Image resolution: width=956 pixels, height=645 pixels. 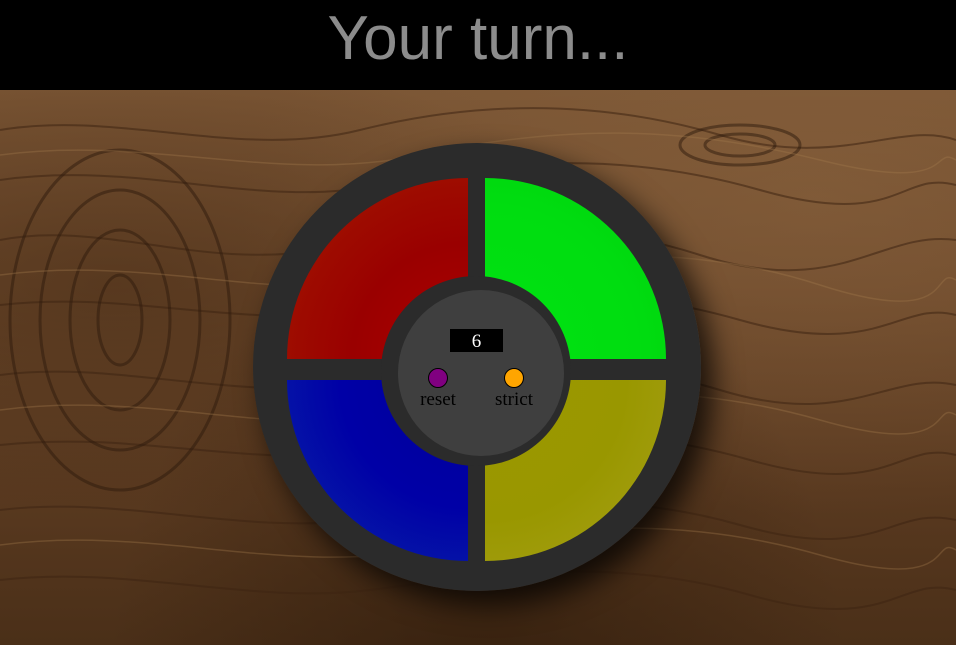 What do you see at coordinates (438, 378) in the screenshot?
I see `reset-button` at bounding box center [438, 378].